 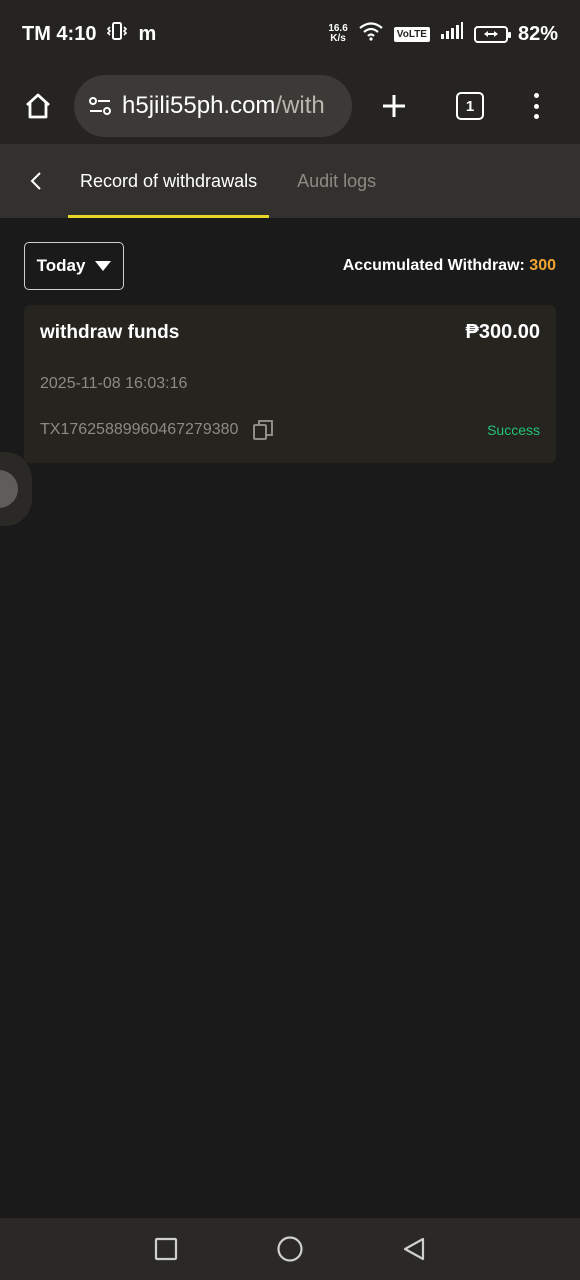 I want to click on status-badge: Success, so click(x=513, y=430).